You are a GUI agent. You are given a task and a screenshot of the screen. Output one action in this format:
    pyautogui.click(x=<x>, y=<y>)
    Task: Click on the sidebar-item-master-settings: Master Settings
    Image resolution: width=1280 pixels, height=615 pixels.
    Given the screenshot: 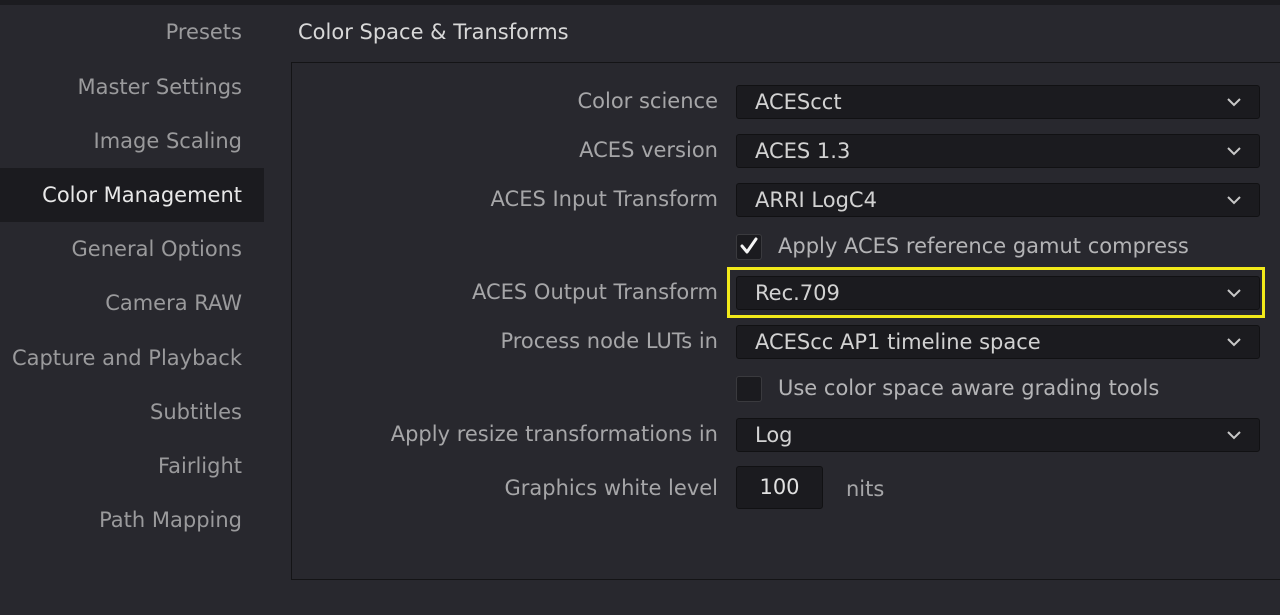 What is the action you would take?
    pyautogui.click(x=132, y=87)
    